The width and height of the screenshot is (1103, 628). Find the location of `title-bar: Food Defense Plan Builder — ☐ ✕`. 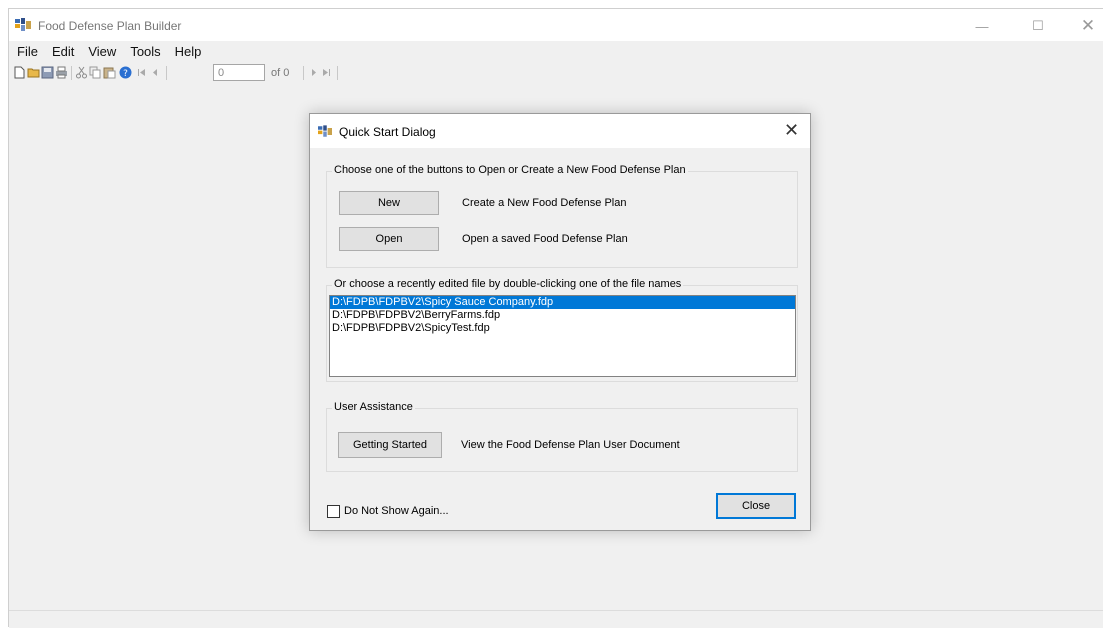

title-bar: Food Defense Plan Builder — ☐ ✕ is located at coordinates (556, 25).